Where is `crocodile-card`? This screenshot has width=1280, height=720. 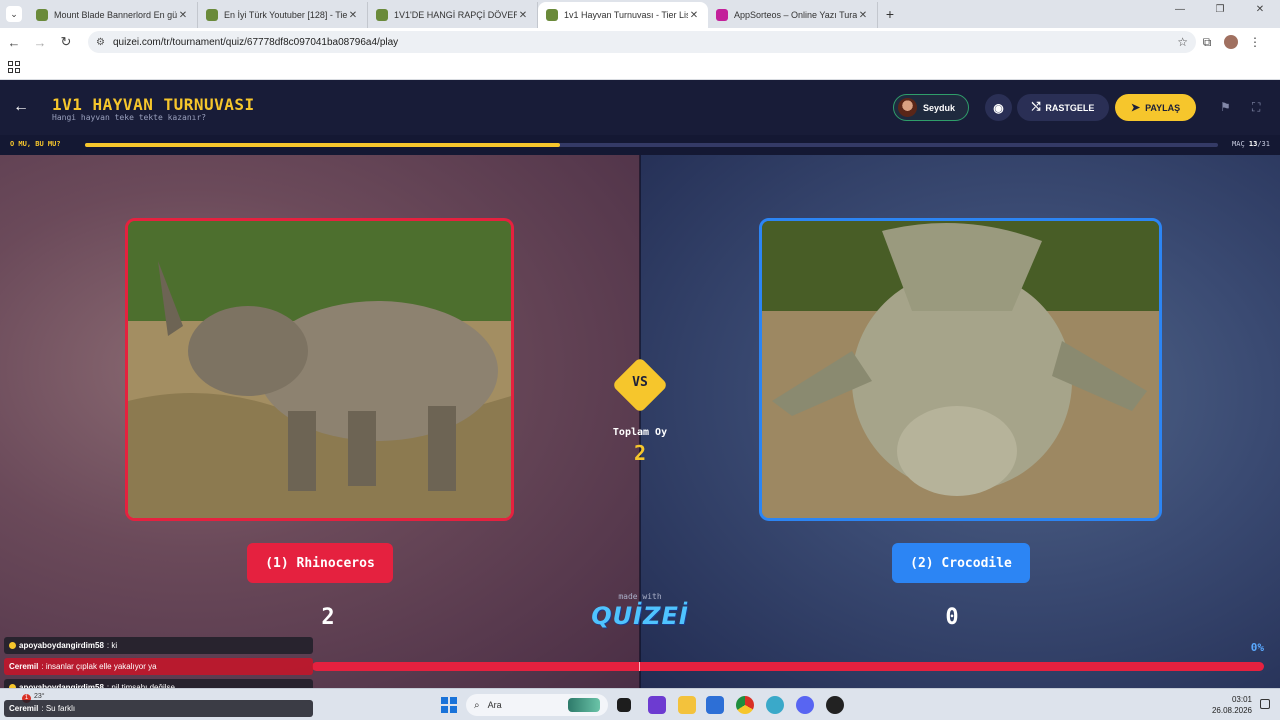 crocodile-card is located at coordinates (960, 369).